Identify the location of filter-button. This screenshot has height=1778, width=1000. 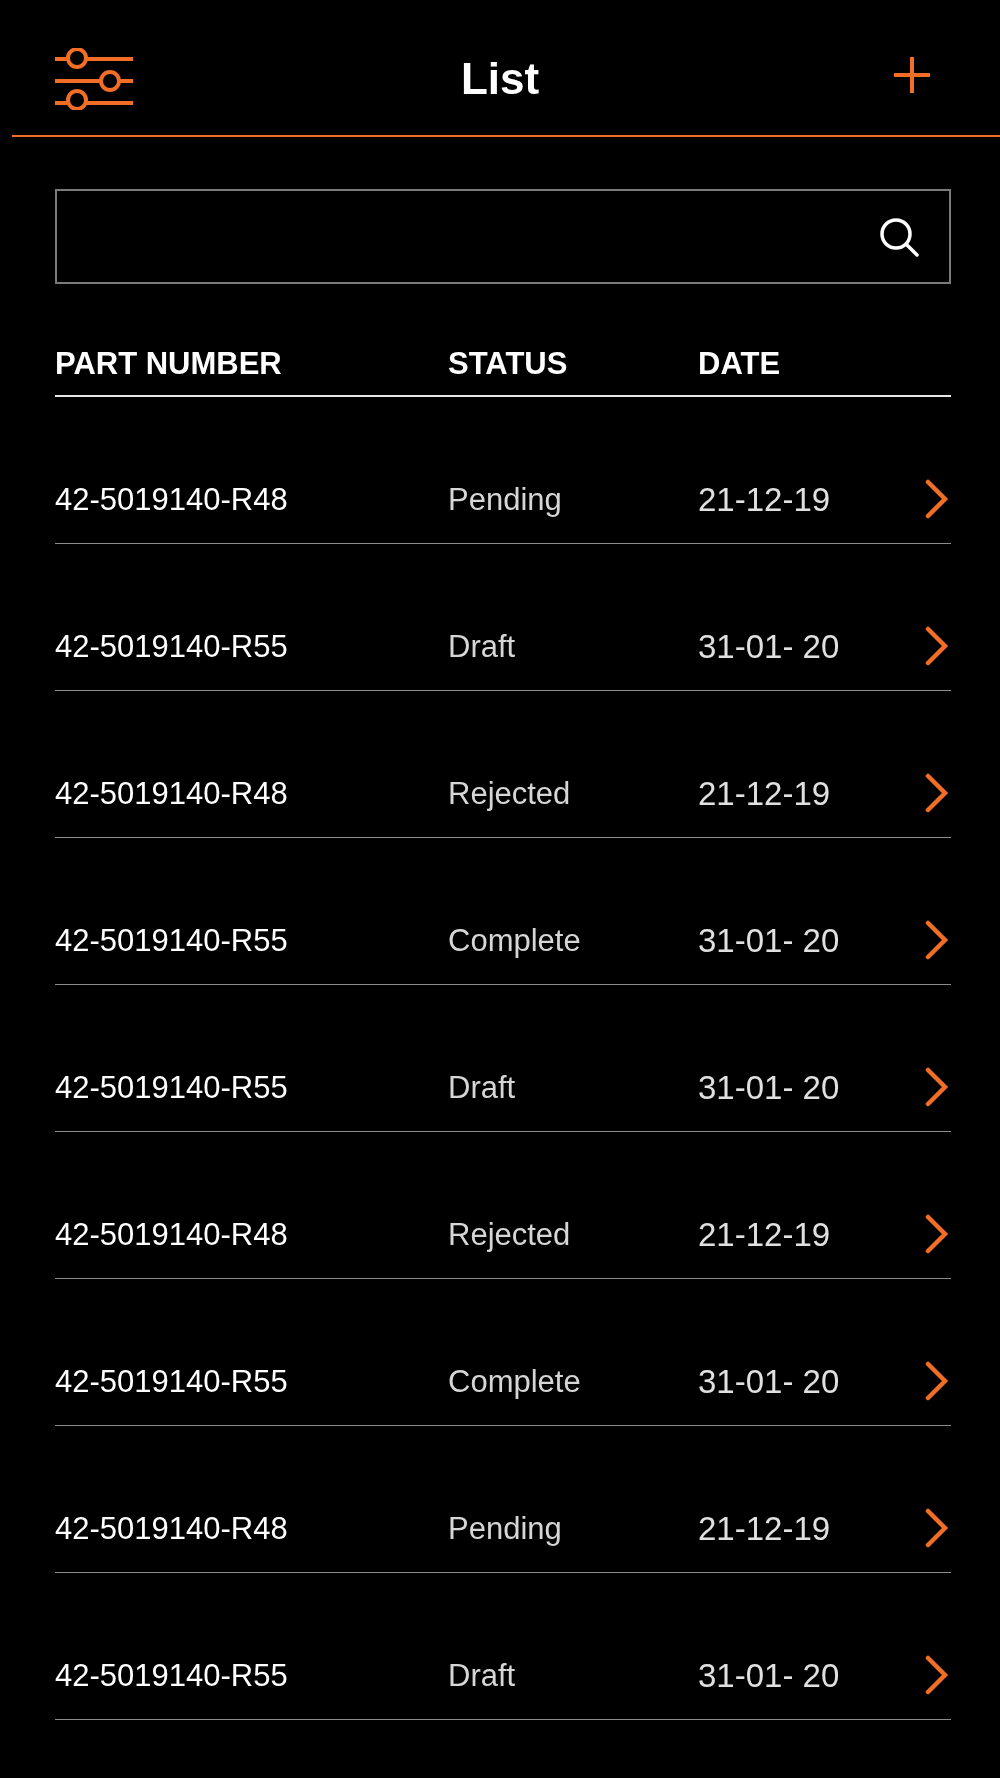
(94, 78).